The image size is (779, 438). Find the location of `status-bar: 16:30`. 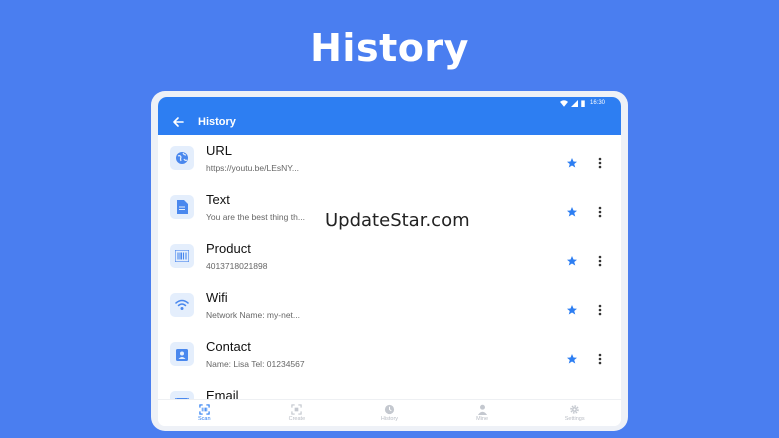

status-bar: 16:30 is located at coordinates (389, 103).